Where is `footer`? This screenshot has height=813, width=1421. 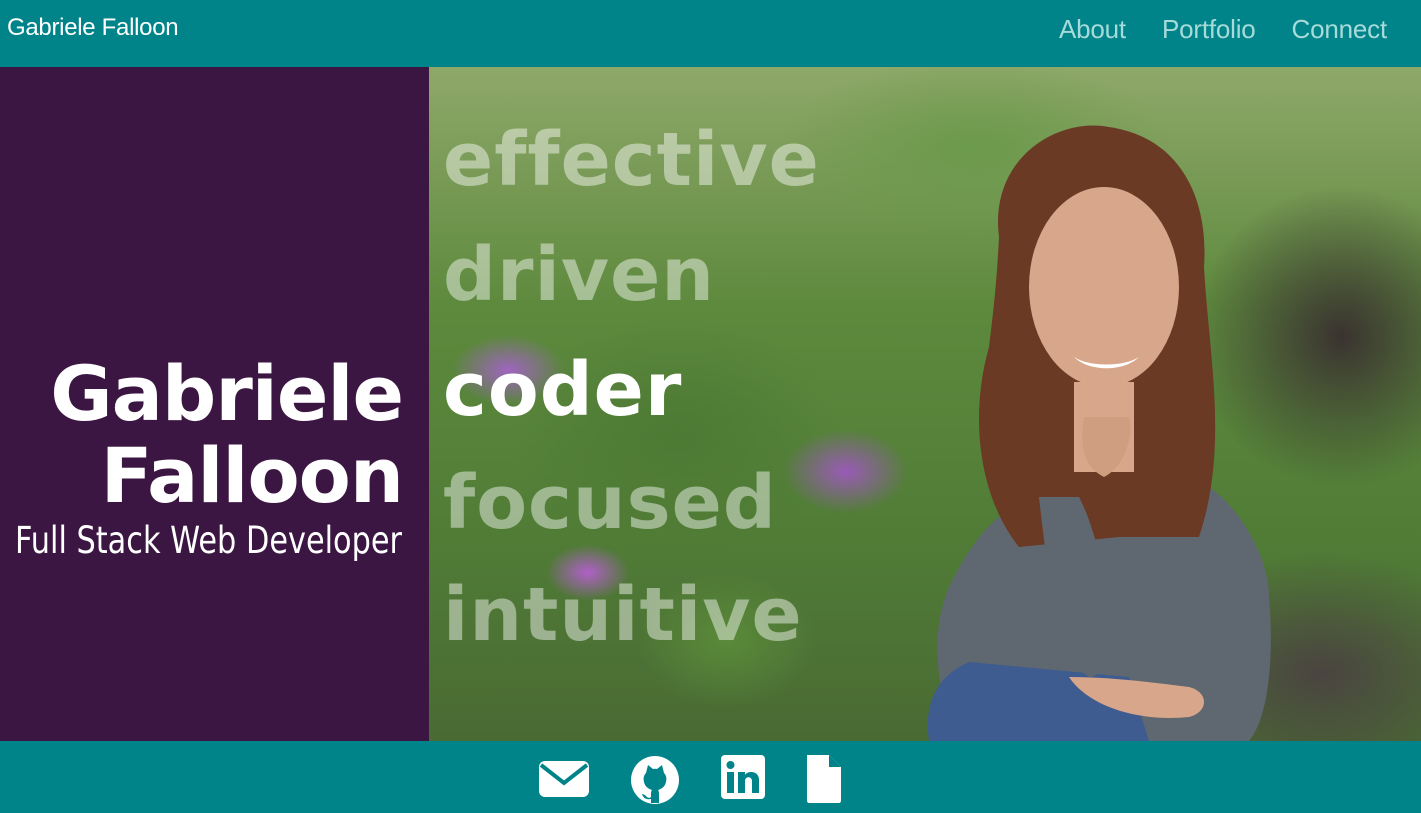 footer is located at coordinates (710, 777).